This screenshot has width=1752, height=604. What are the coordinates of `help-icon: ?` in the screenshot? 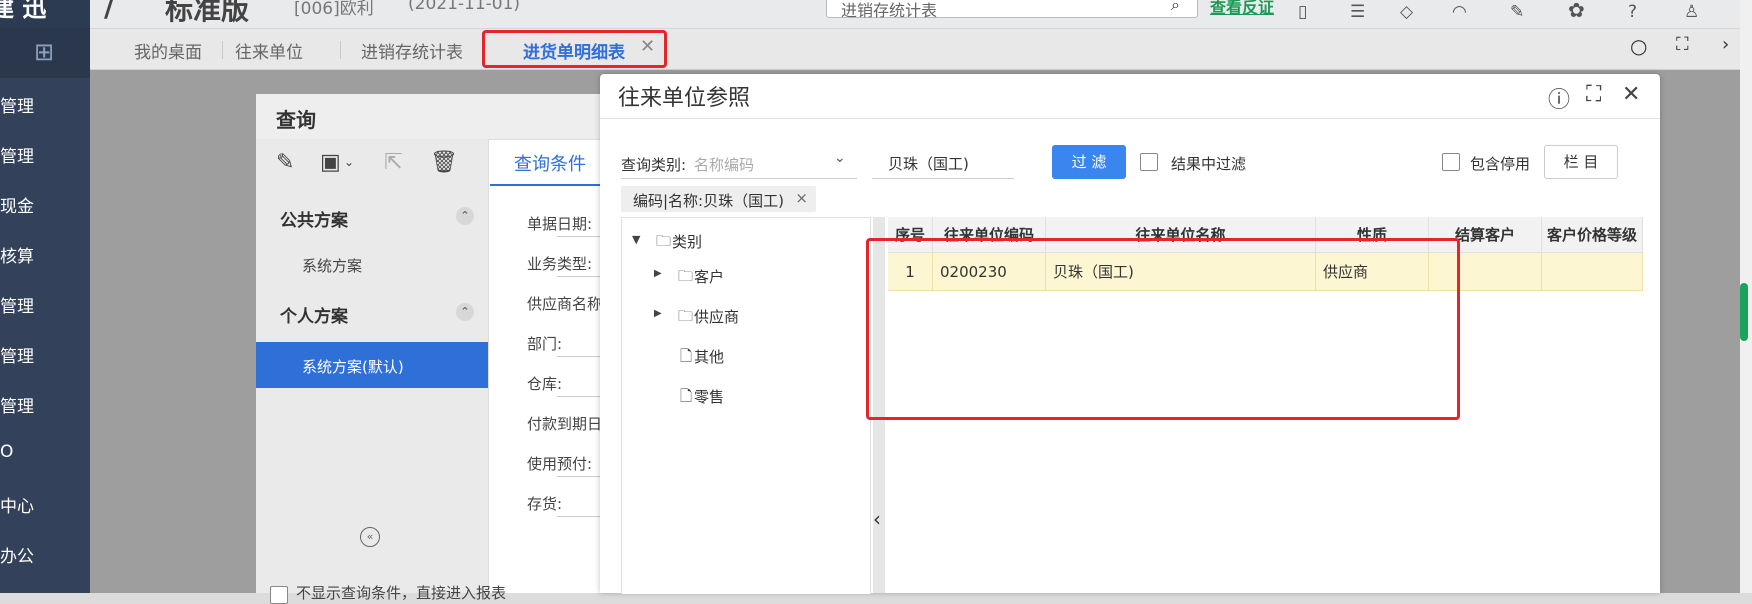 It's located at (1632, 12).